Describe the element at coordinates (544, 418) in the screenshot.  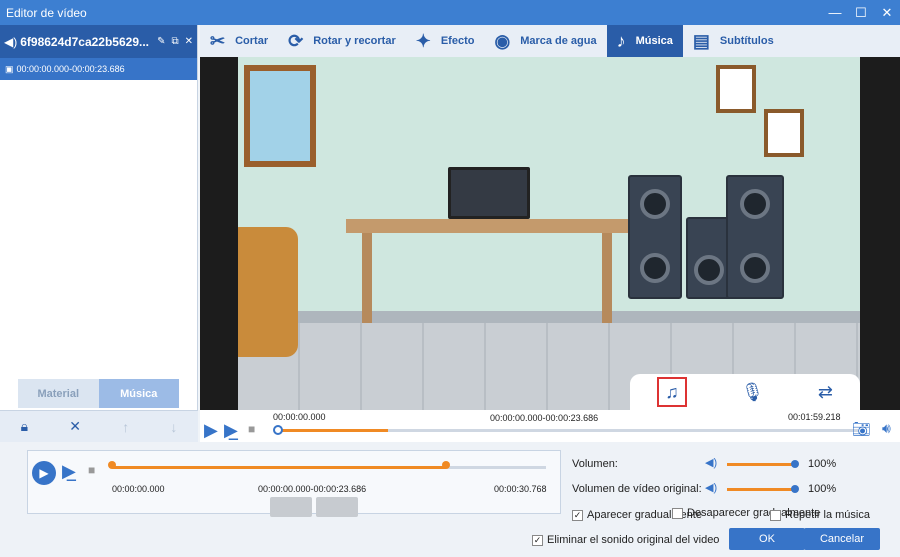
I see `play-range: 00:00:00.000-00:00:23.686` at that location.